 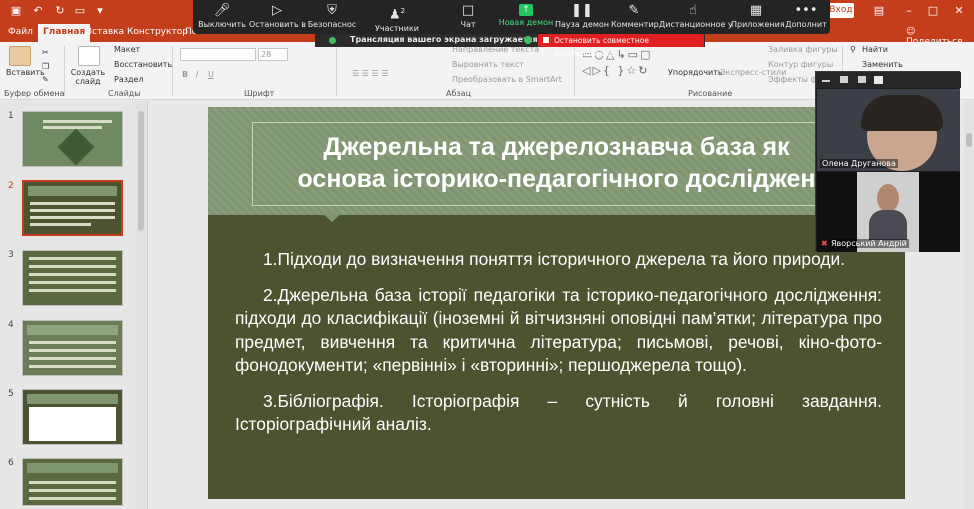 I want to click on mute-button: 🎤︎ Выключить, so click(x=222, y=17).